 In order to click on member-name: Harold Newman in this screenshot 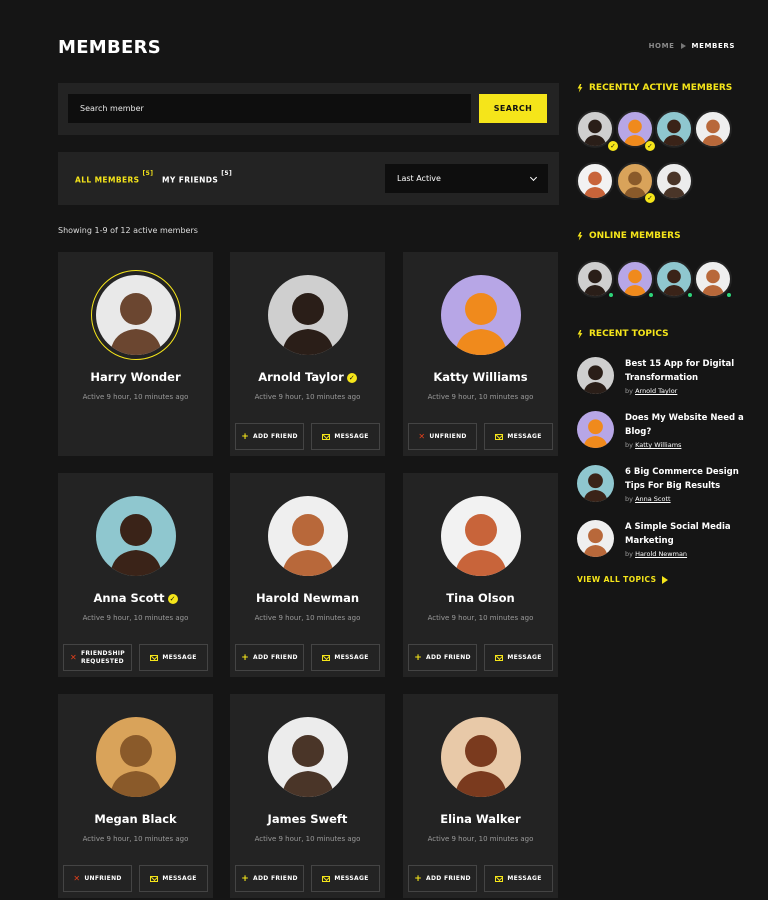, I will do `click(307, 598)`.